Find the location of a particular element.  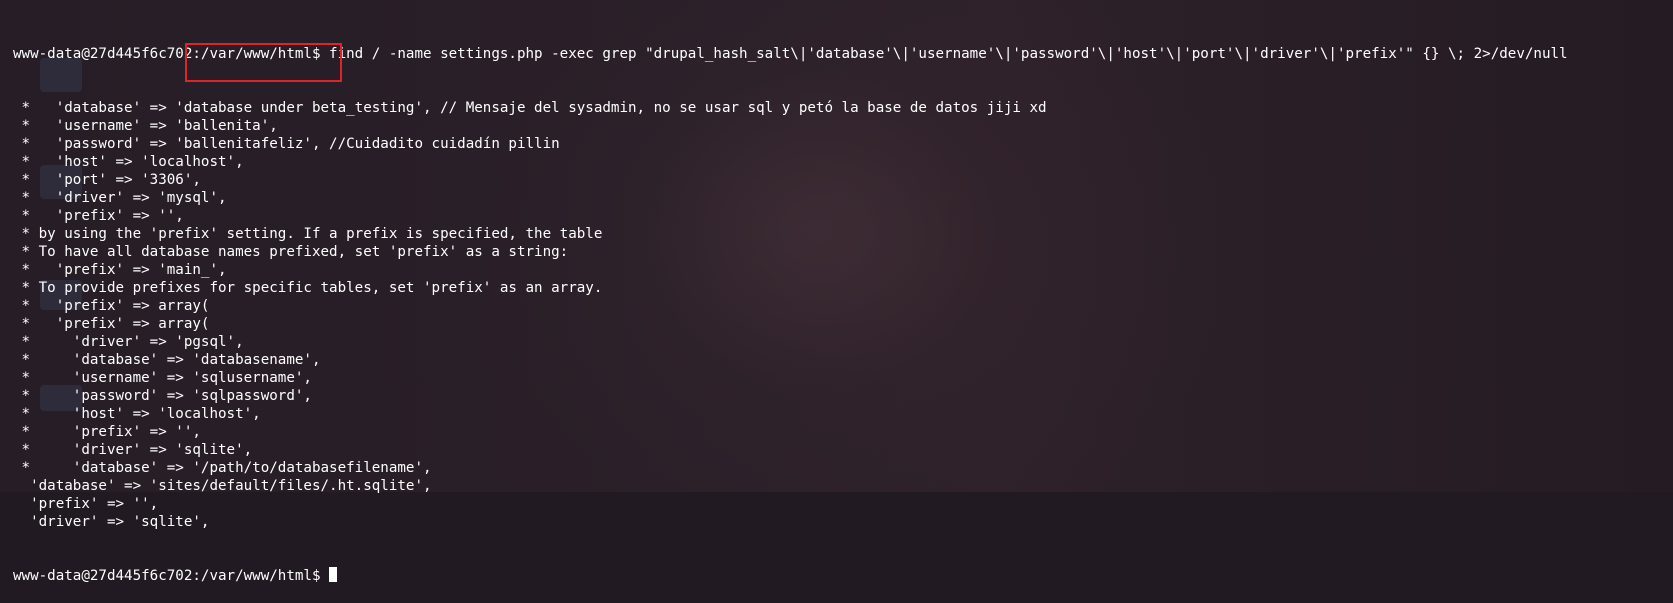

output-line: * 'driver' => 'pgsql', is located at coordinates (128, 342).